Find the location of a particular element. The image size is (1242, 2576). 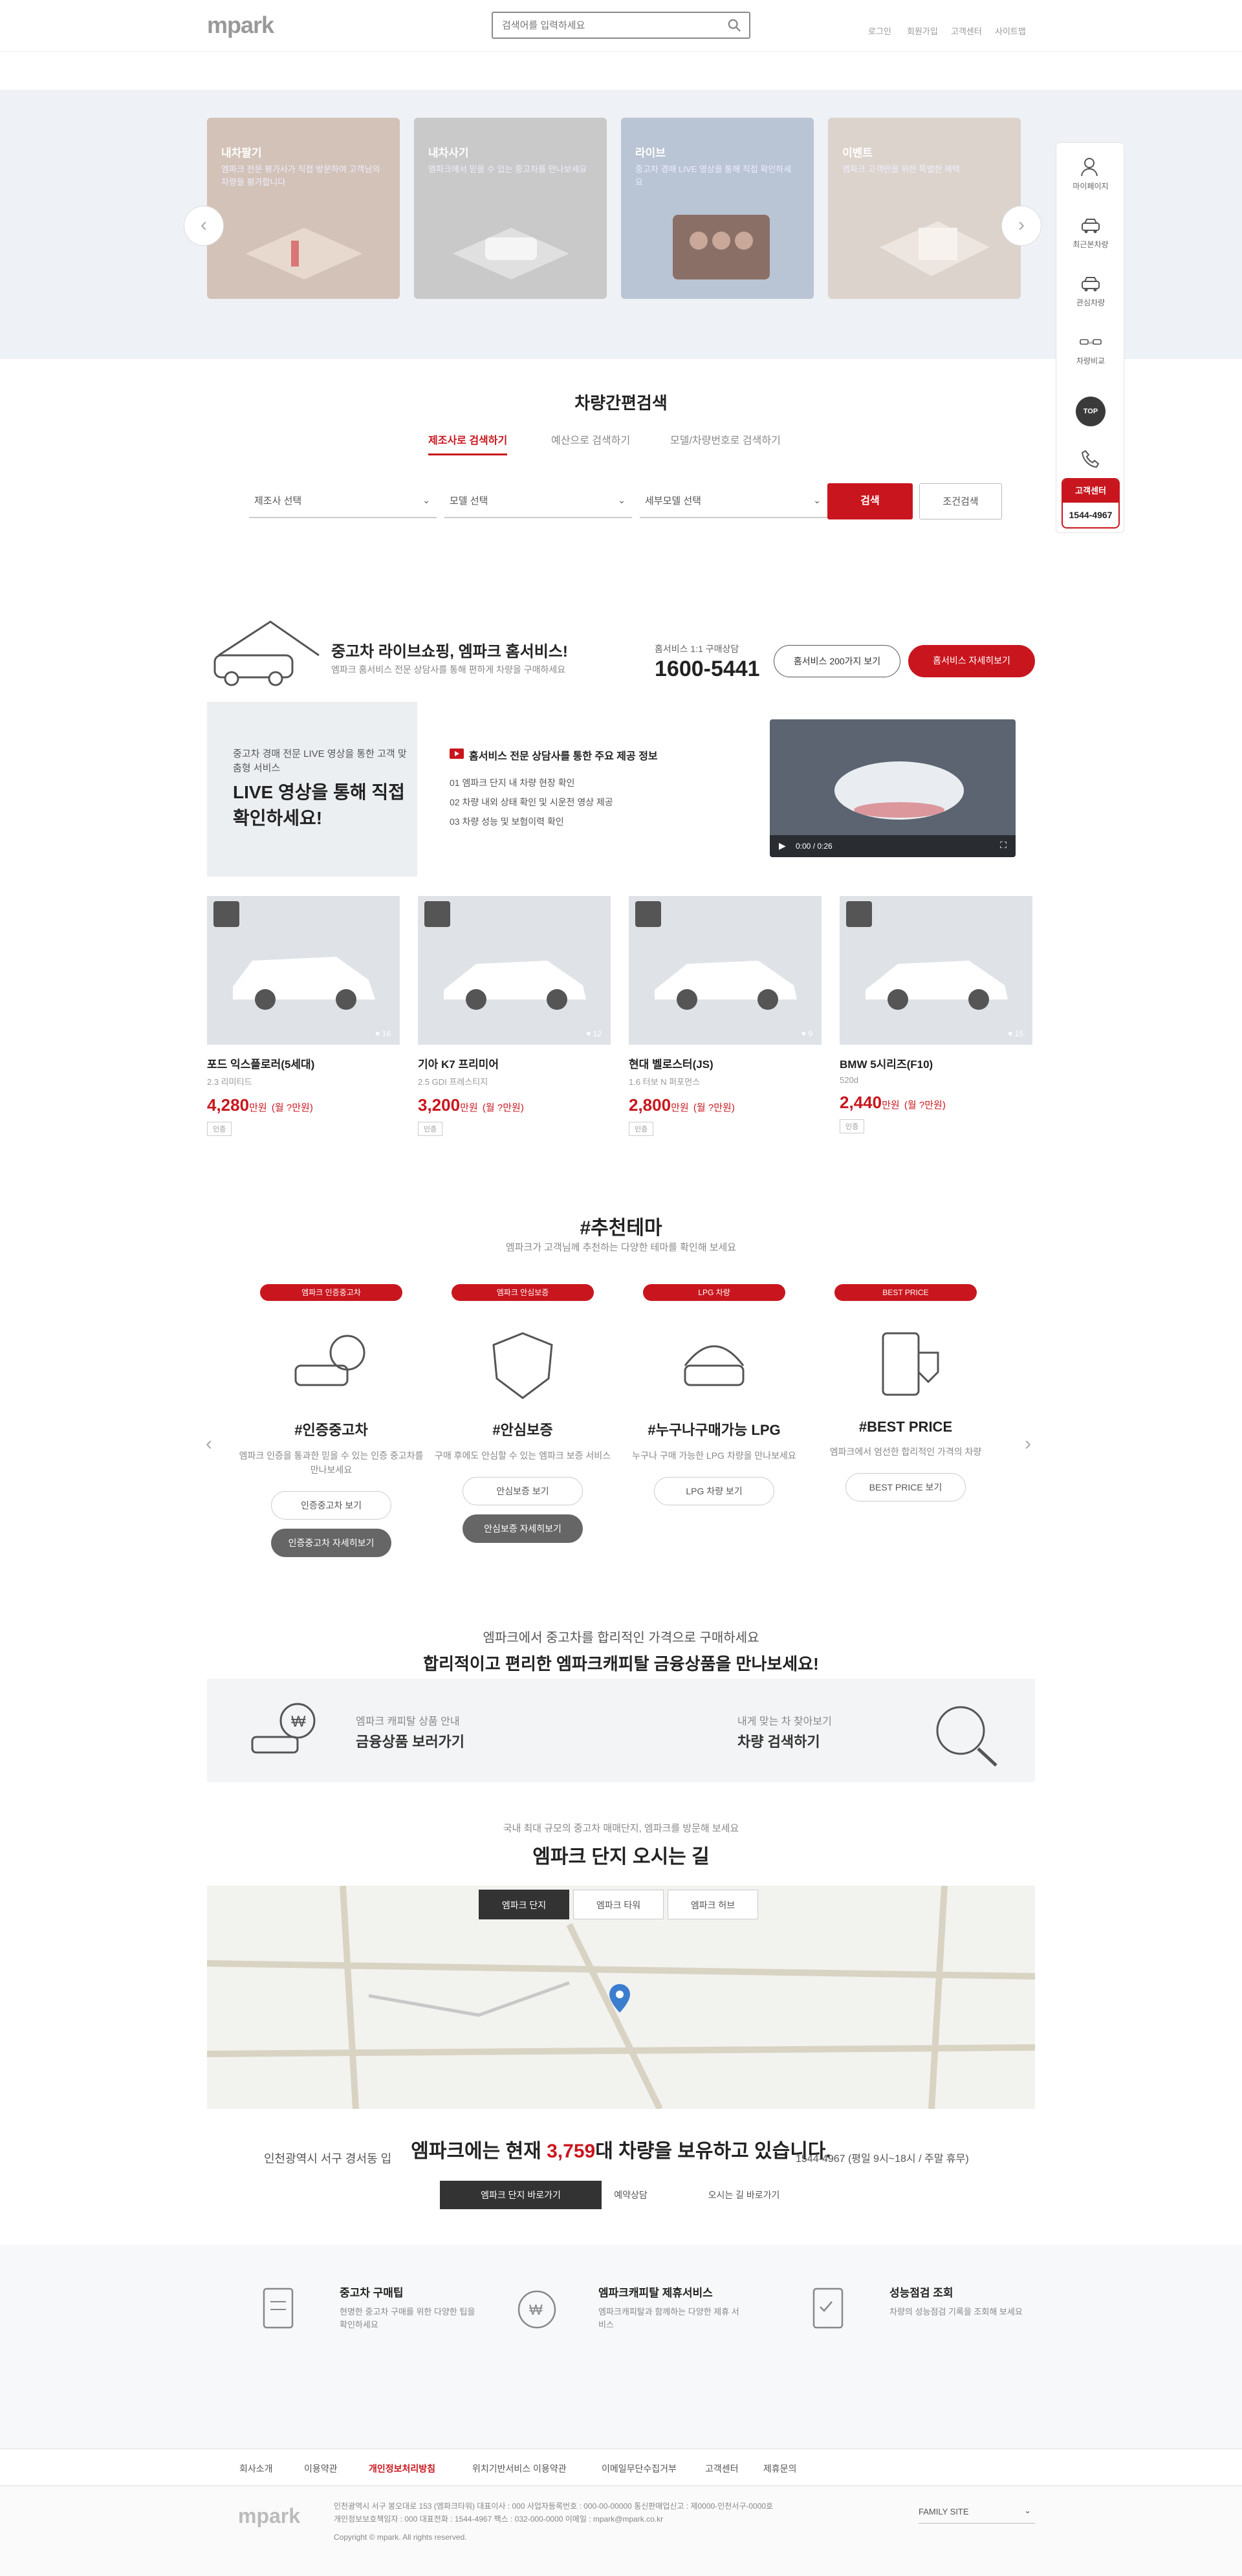

map-pin-icon is located at coordinates (619, 1999).